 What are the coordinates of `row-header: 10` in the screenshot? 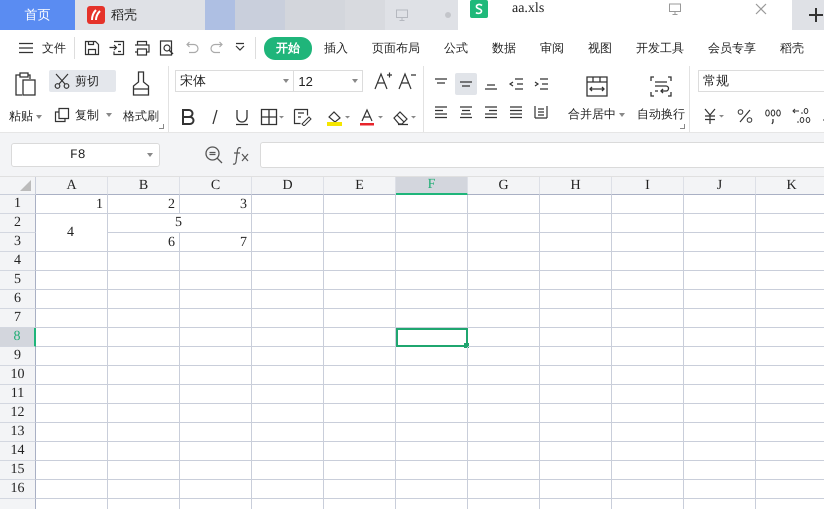 It's located at (18, 375).